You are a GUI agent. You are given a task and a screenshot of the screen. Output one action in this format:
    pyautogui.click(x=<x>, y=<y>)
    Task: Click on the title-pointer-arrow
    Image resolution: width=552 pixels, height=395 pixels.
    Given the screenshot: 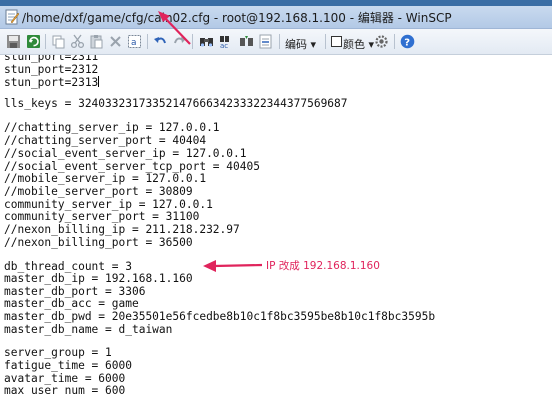 What is the action you would take?
    pyautogui.click(x=174, y=28)
    